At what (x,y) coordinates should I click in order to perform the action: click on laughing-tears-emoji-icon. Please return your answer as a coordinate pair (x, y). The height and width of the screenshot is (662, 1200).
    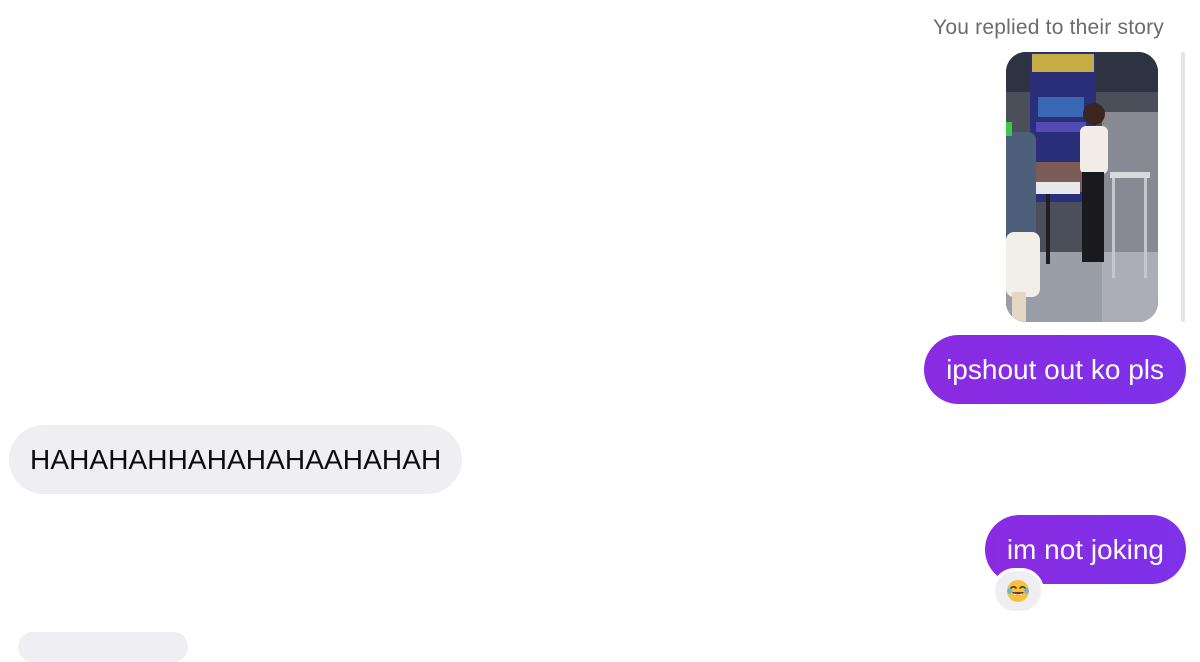
    Looking at the image, I should click on (1018, 591).